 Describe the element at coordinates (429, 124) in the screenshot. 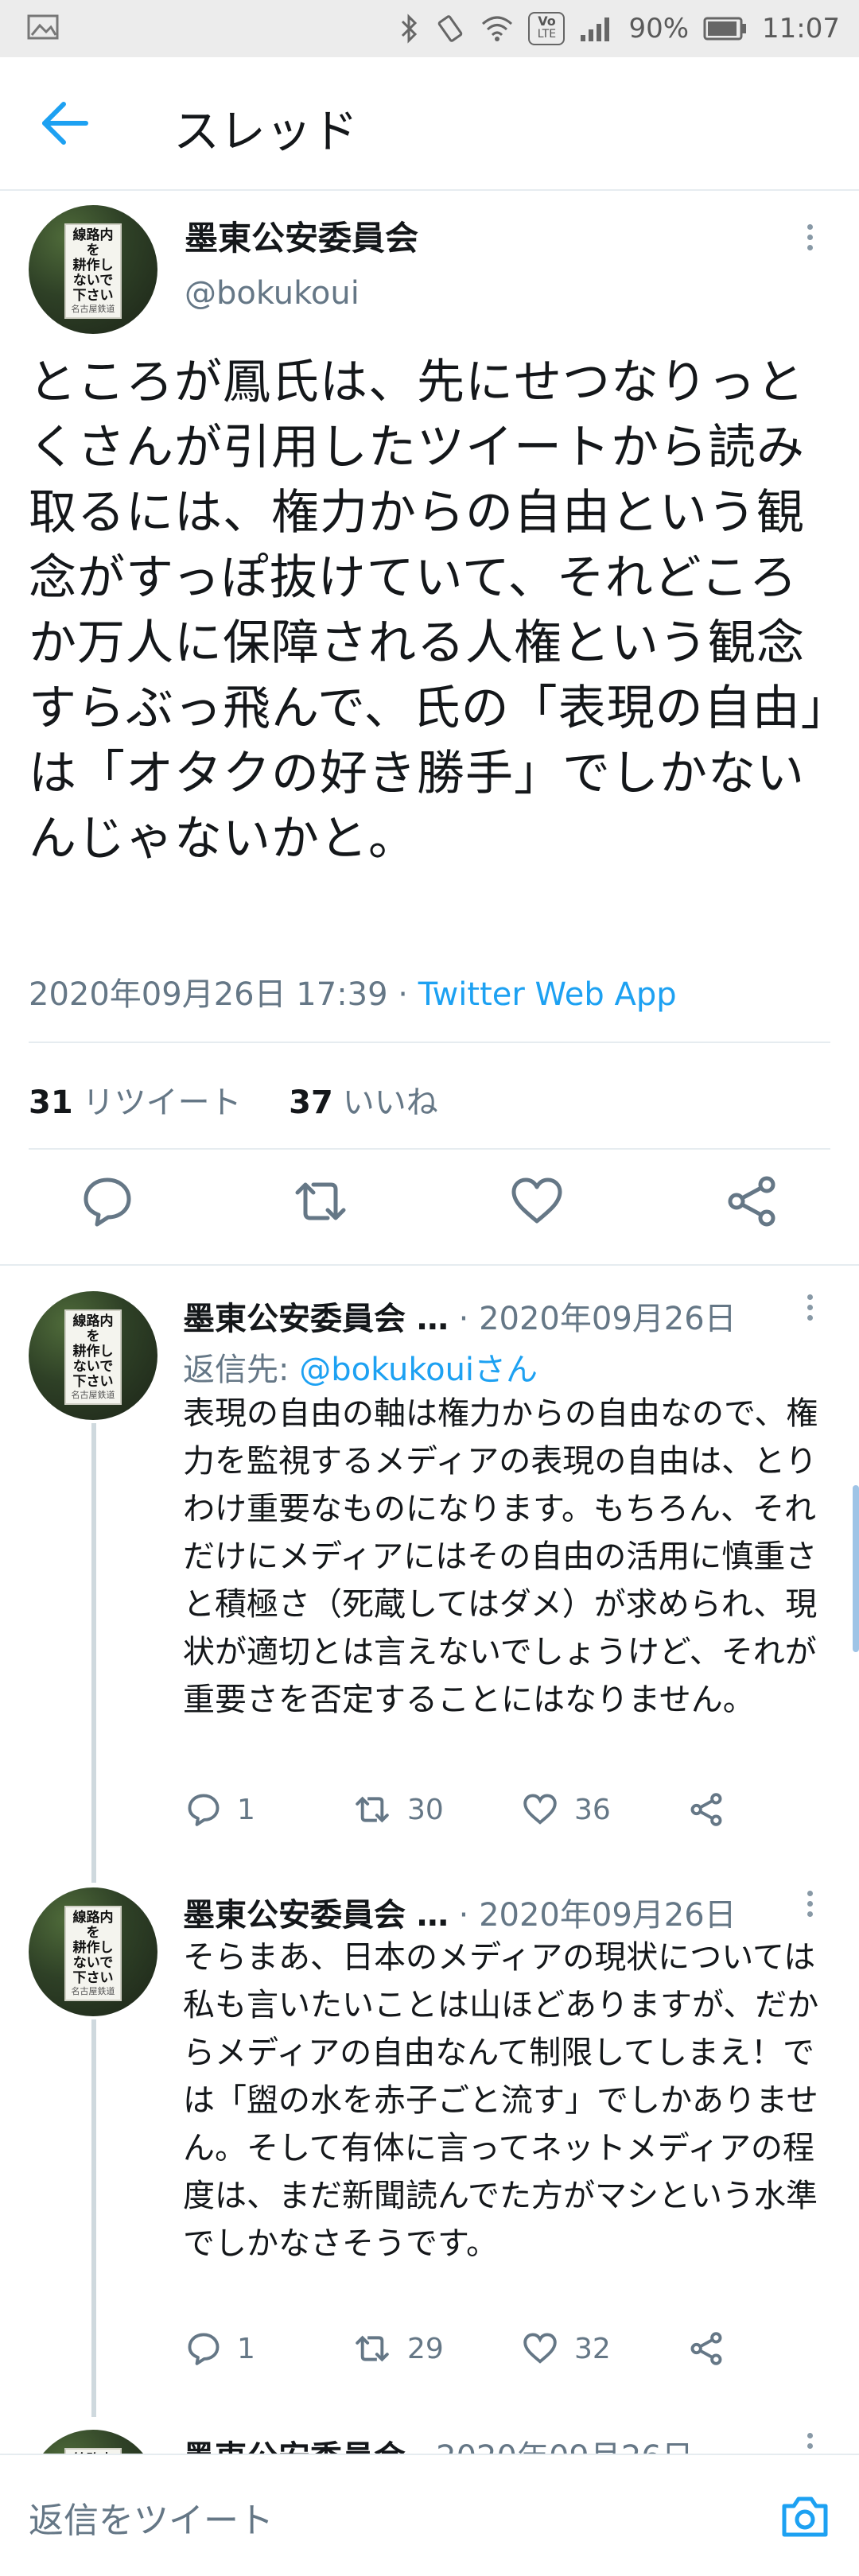

I see `app-header: スレッド` at that location.